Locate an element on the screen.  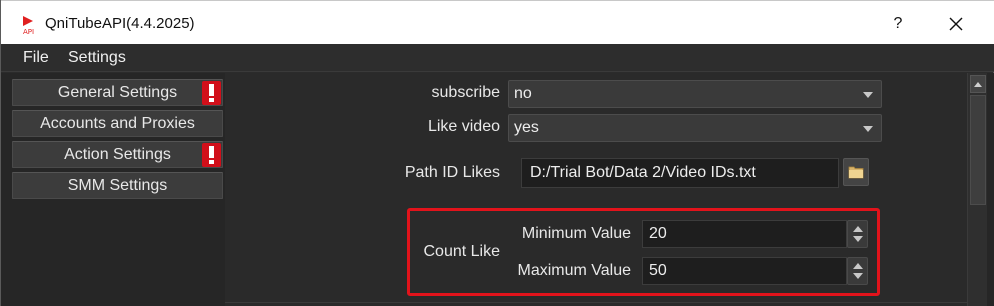
nav-label: General Settings is located at coordinates (117, 92).